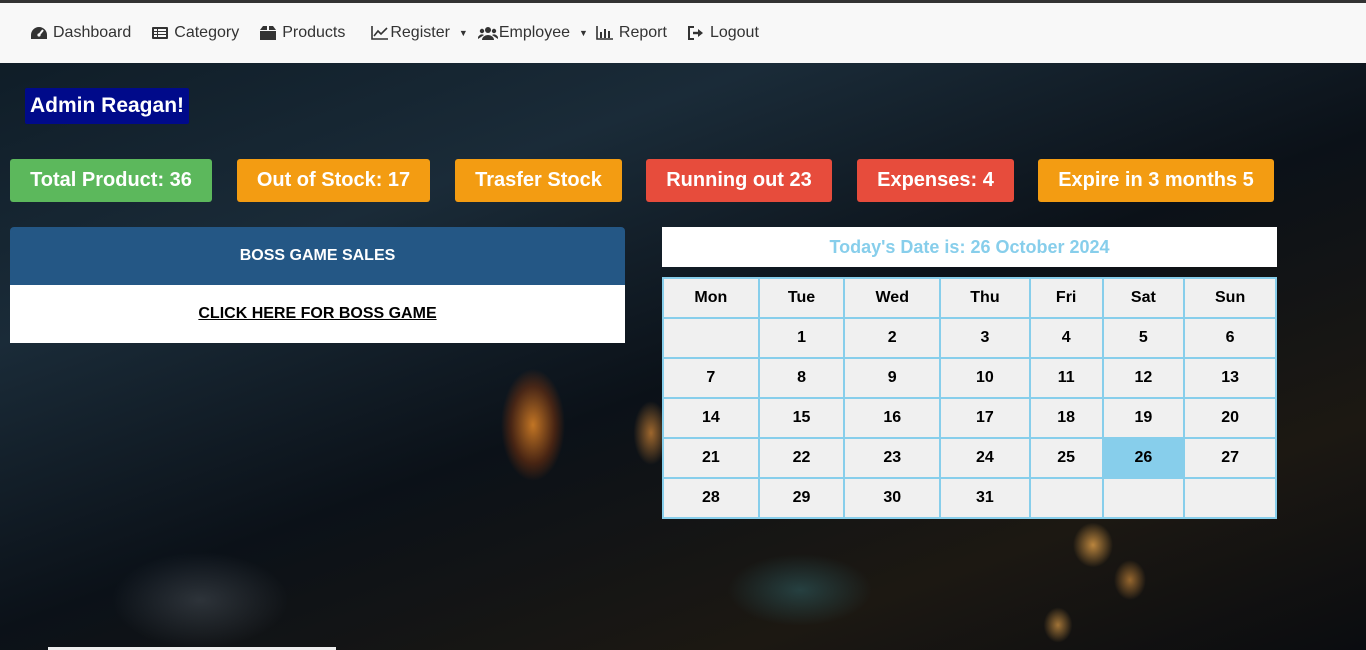 This screenshot has width=1366, height=650. What do you see at coordinates (92, 32) in the screenshot?
I see `nav-dashboard-label: Dashboard` at bounding box center [92, 32].